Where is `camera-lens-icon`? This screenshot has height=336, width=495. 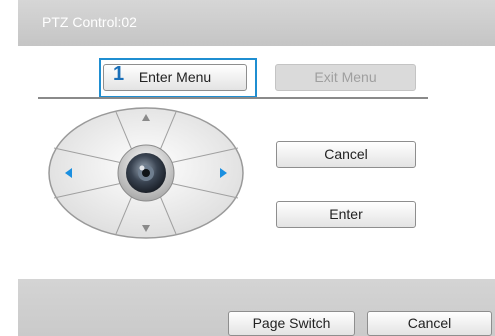
camera-lens-icon is located at coordinates (146, 173).